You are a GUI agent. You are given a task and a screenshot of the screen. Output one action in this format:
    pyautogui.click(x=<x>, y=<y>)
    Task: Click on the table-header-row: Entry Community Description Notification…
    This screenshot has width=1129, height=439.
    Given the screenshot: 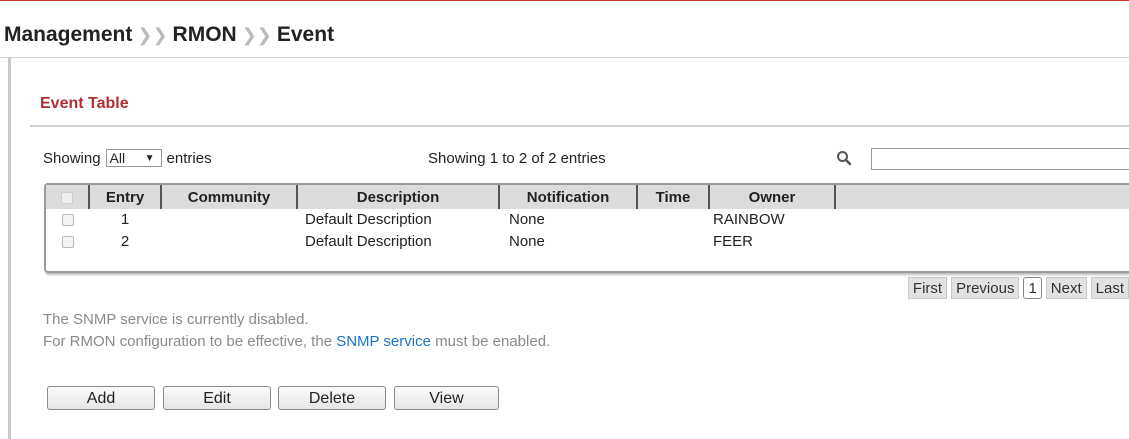 What is the action you would take?
    pyautogui.click(x=441, y=197)
    